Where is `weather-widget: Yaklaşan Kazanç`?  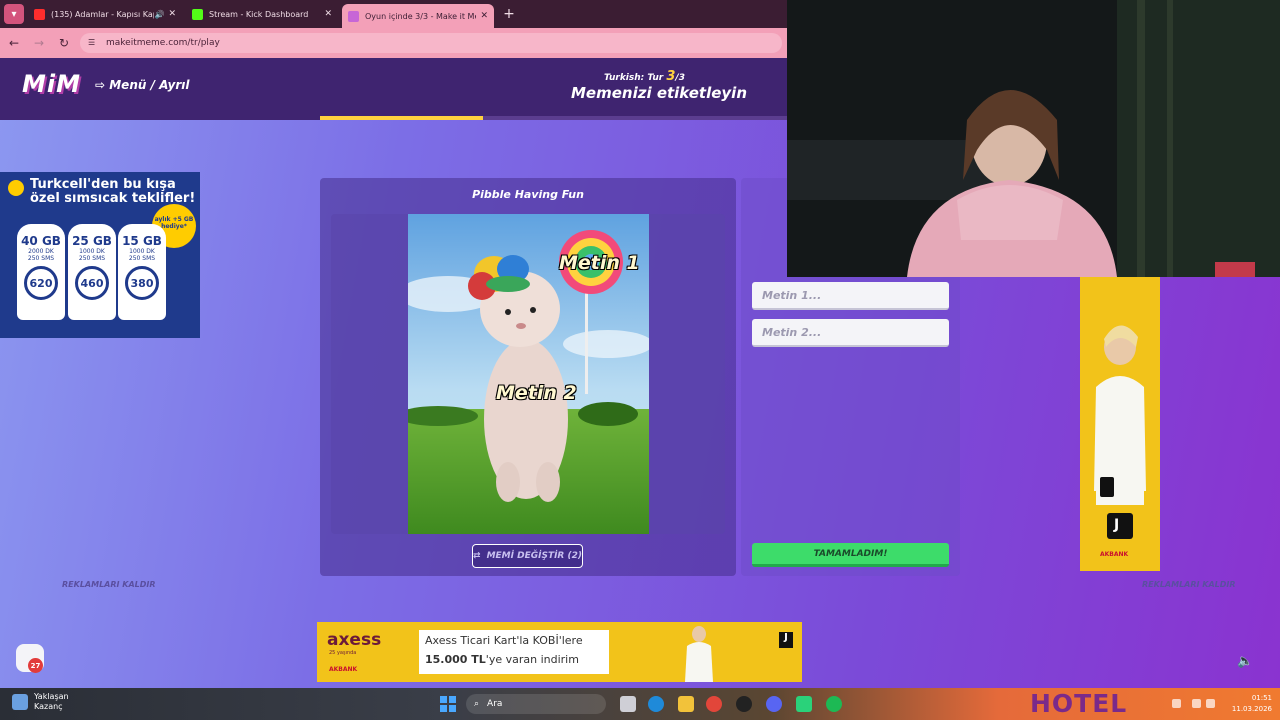 weather-widget: Yaklaşan Kazanç is located at coordinates (40, 702).